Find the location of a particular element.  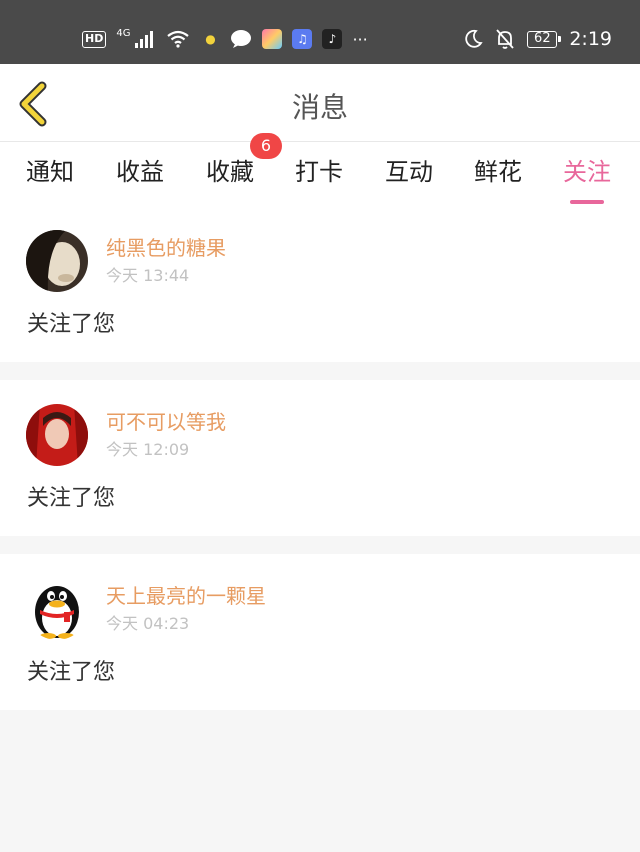

tab-notify: 通知 is located at coordinates (50, 177).